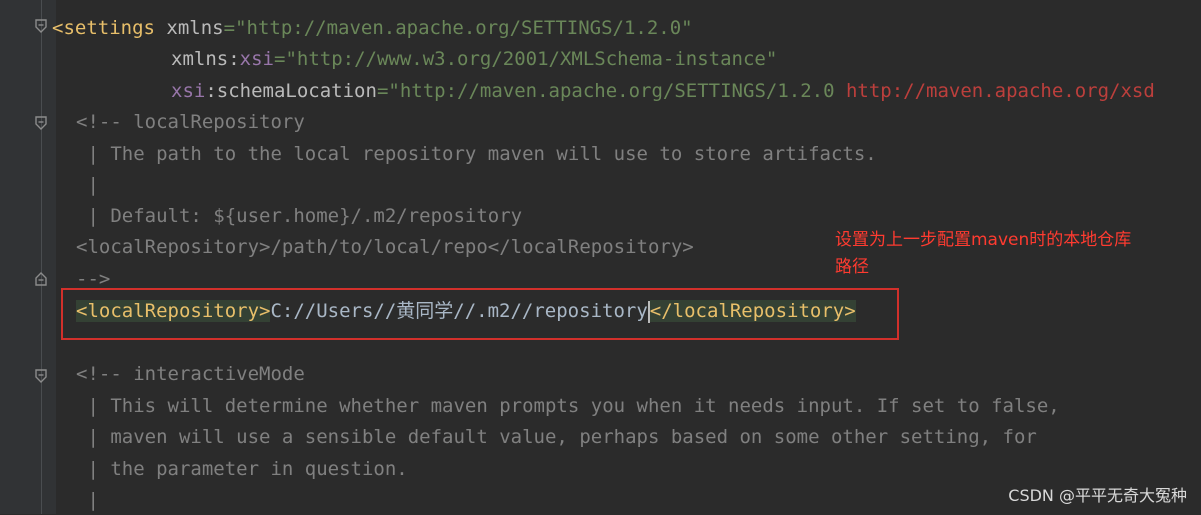 The height and width of the screenshot is (515, 1201). What do you see at coordinates (464, 28) in the screenshot?
I see `xmlns-value: "http://maven.apache.org/SETTINGS/1.2.0"` at bounding box center [464, 28].